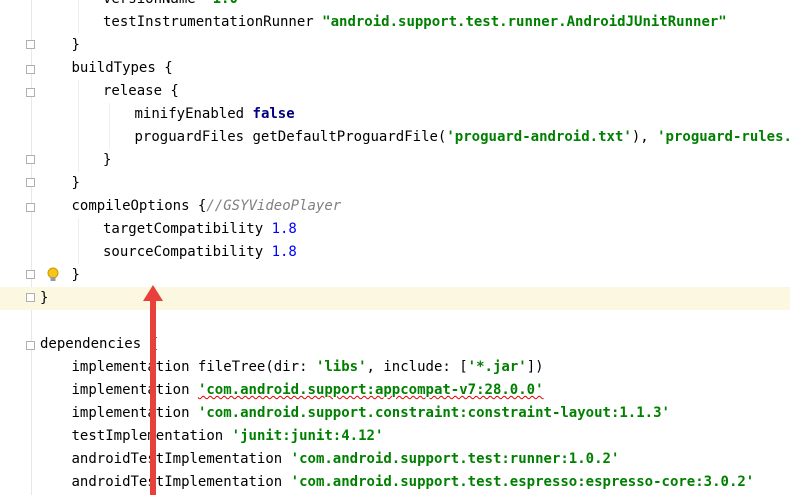  I want to click on code-text: compileOptions {//GSYVideoPlayer, so click(207, 206).